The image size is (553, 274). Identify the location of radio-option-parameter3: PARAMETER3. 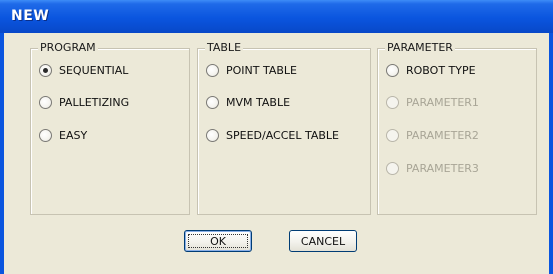
(432, 168).